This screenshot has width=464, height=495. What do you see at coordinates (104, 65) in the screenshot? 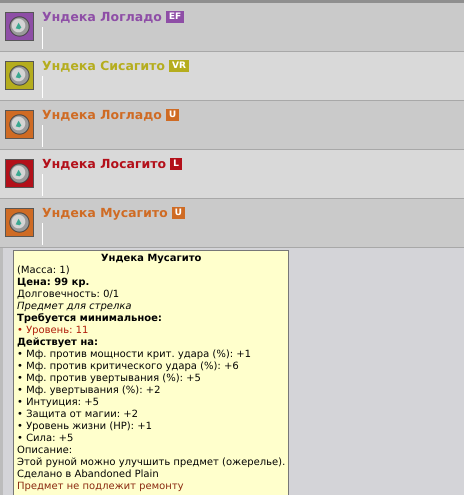
I see `item-name: Ундека Сисагито` at bounding box center [104, 65].